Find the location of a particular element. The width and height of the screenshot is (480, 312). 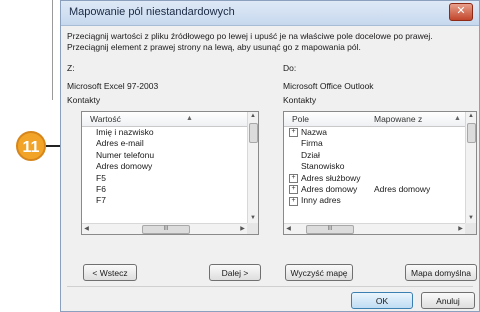

source-list-item: F7 is located at coordinates (164, 200).